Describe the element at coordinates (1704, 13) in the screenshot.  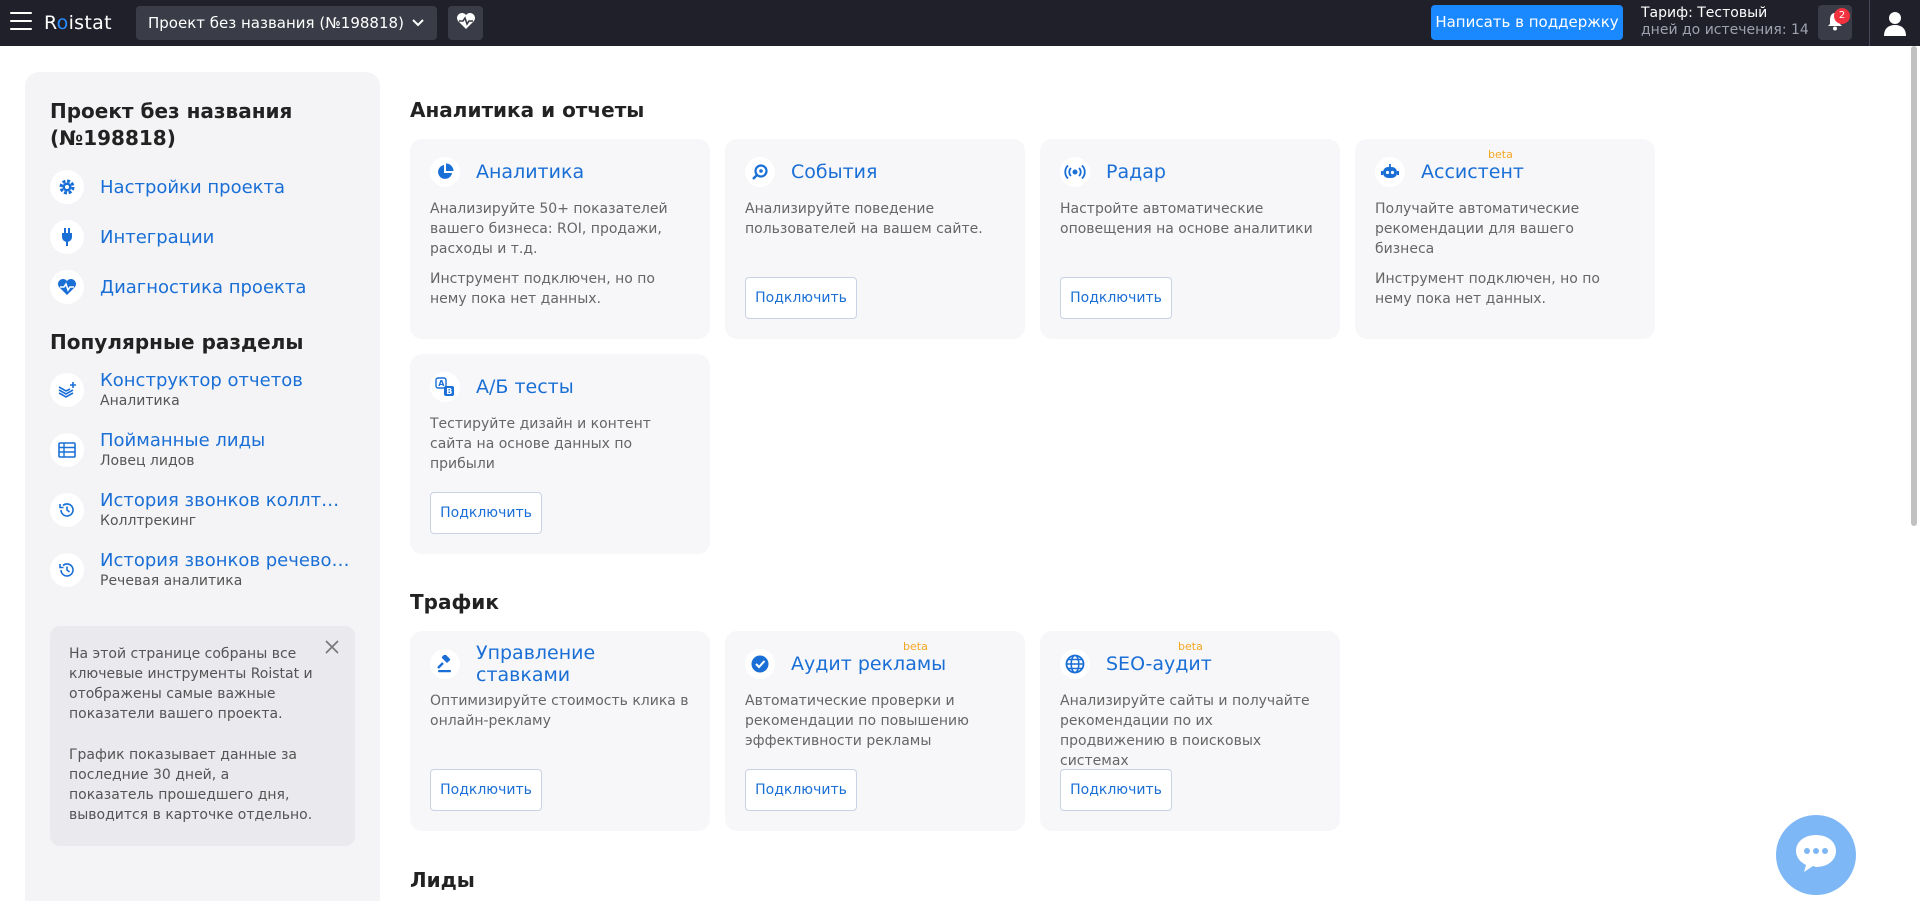
I see `tariff-label: Тариф: Тестовый` at that location.